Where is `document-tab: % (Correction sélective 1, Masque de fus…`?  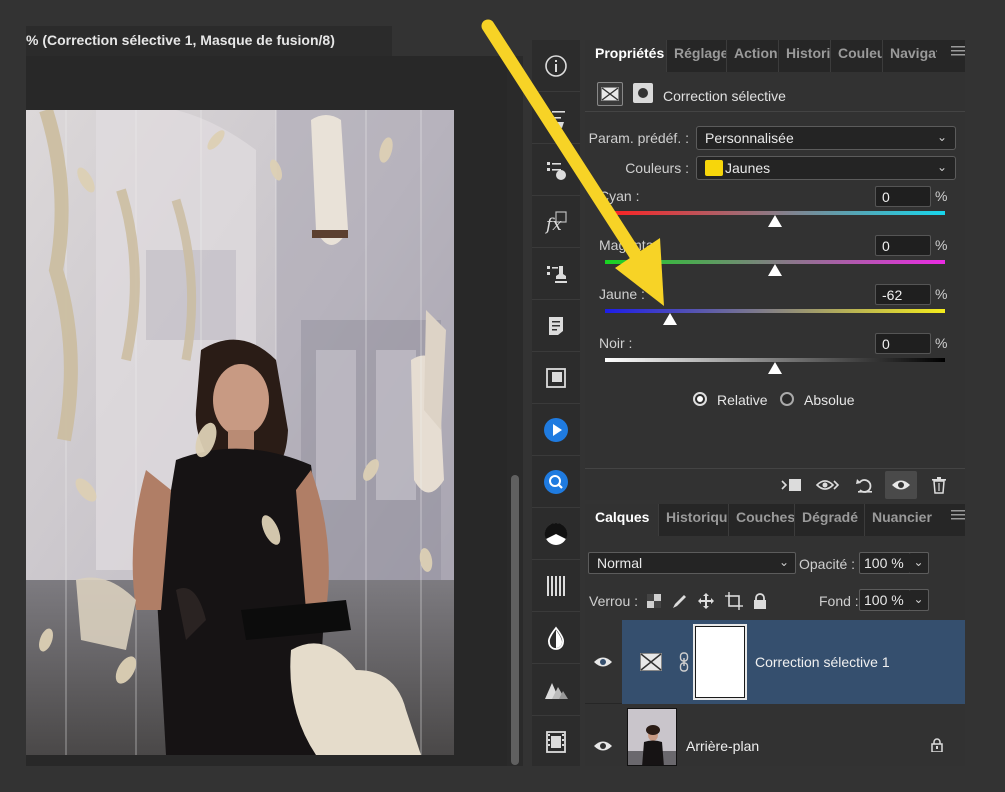 document-tab: % (Correction sélective 1, Masque de fus… is located at coordinates (209, 41).